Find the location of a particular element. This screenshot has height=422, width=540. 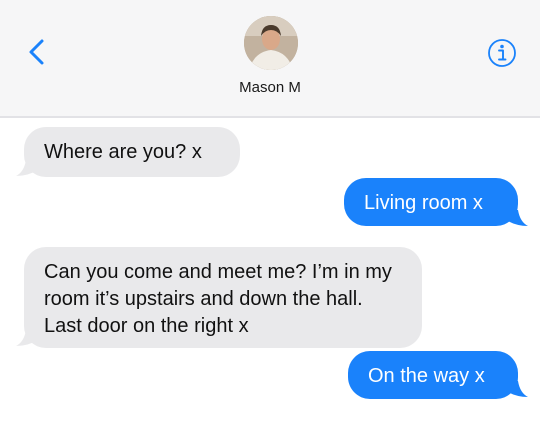

message-text: Where are you? x is located at coordinates (123, 152).